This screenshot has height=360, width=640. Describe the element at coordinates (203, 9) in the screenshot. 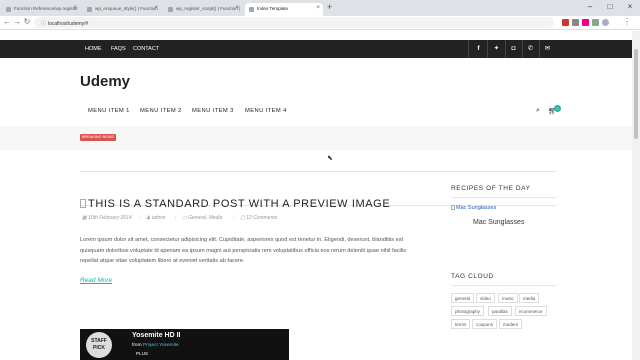

I see `browser-tab: wp_register_script() | Function | ×` at that location.